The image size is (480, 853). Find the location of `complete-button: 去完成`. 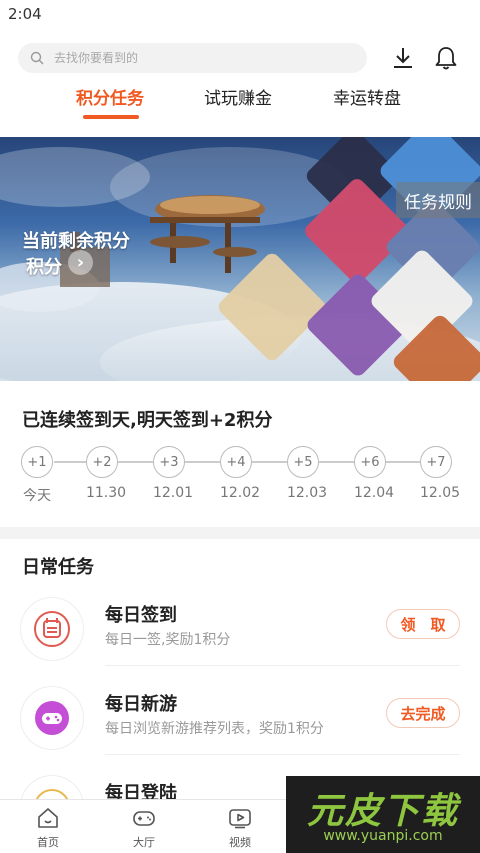

complete-button: 去完成 is located at coordinates (423, 713).